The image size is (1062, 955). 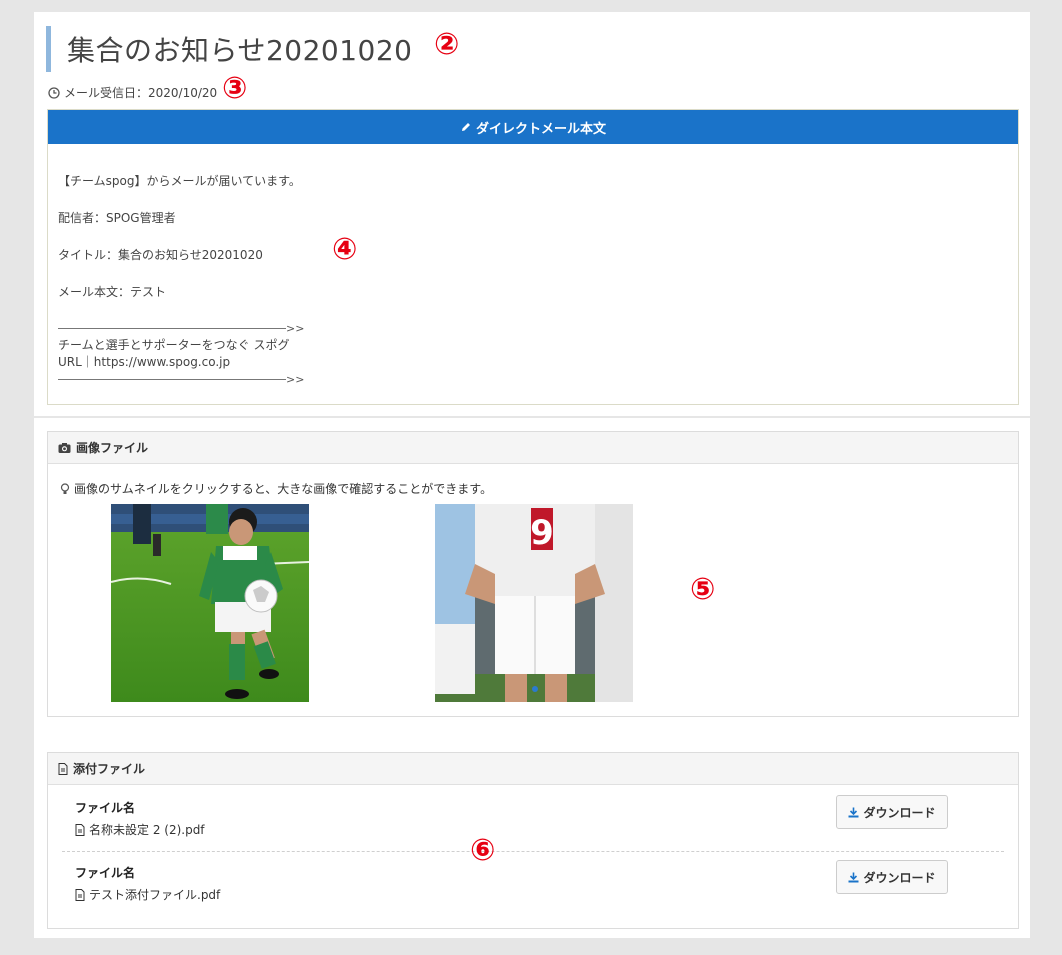 What do you see at coordinates (345, 249) in the screenshot?
I see `annotation-4: ④` at bounding box center [345, 249].